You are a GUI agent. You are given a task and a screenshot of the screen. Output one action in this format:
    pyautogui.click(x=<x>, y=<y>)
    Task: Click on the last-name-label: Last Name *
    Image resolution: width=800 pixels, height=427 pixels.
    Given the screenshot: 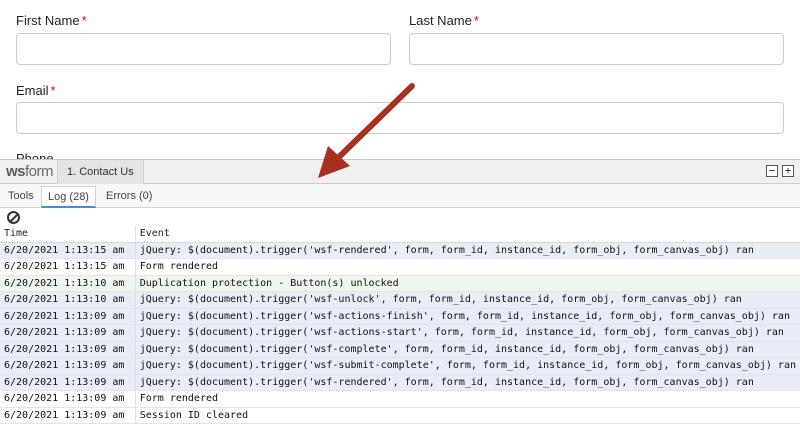 What is the action you would take?
    pyautogui.click(x=444, y=20)
    